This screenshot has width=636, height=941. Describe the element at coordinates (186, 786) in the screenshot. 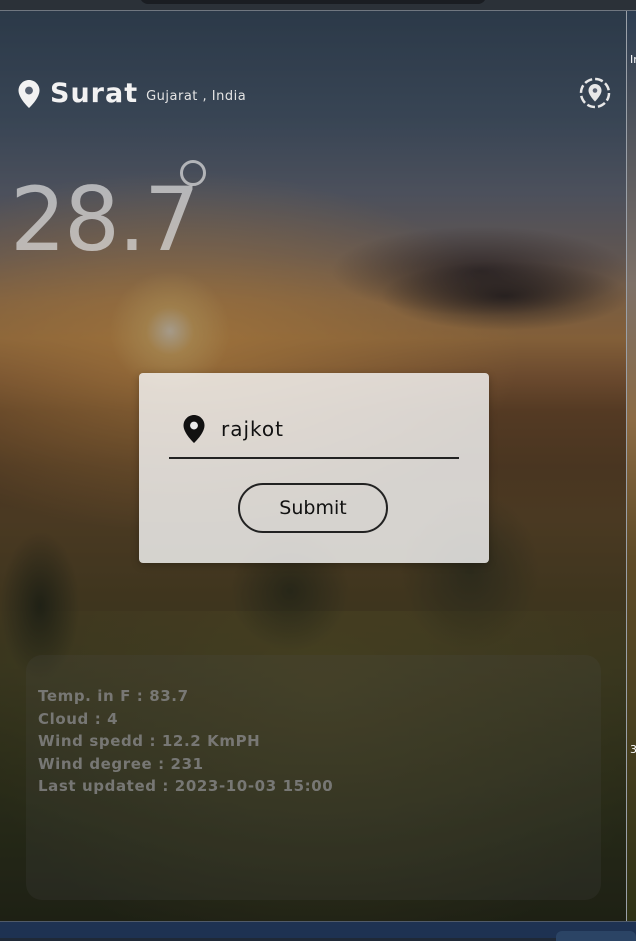

I see `detail-last-updated: Last updated : 2023-10-03 15:00` at that location.